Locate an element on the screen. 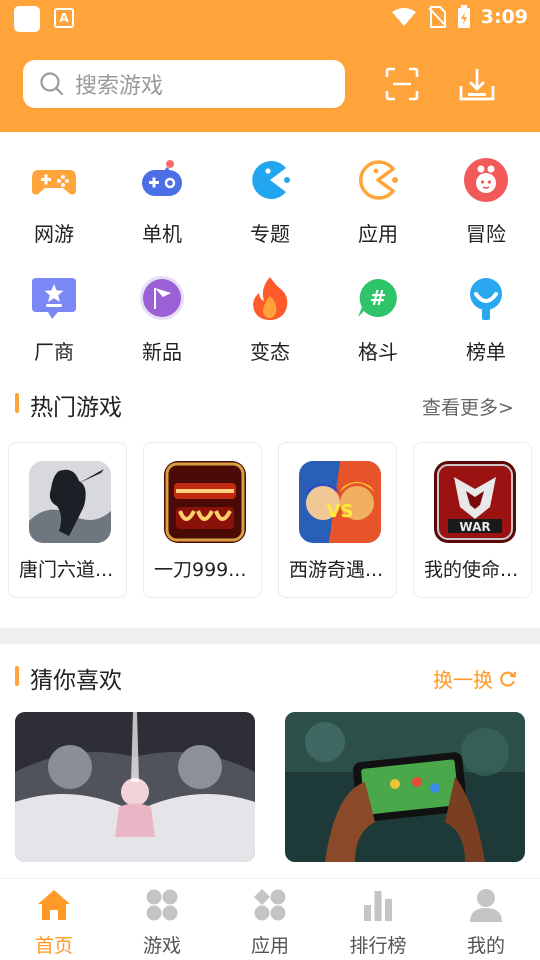  download-icon is located at coordinates (477, 84).